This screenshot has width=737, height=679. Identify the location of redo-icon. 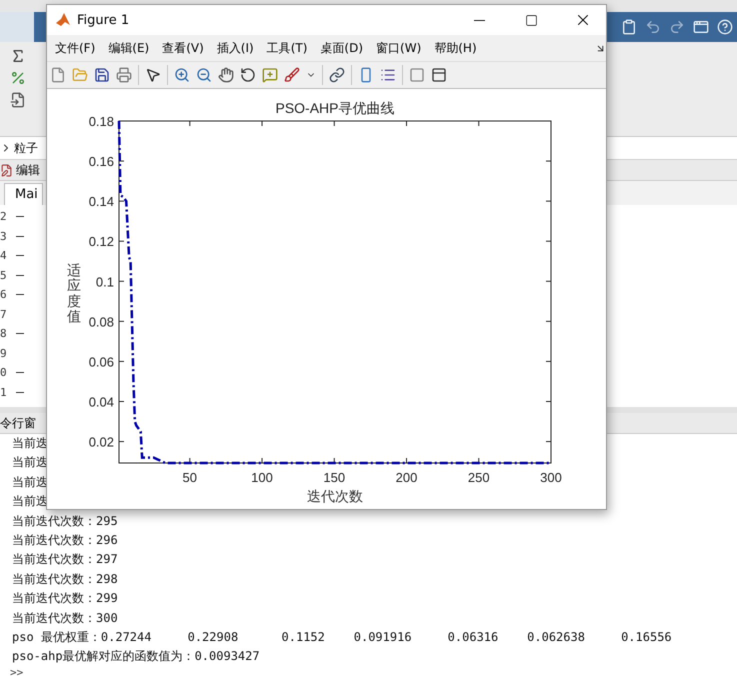
(677, 27).